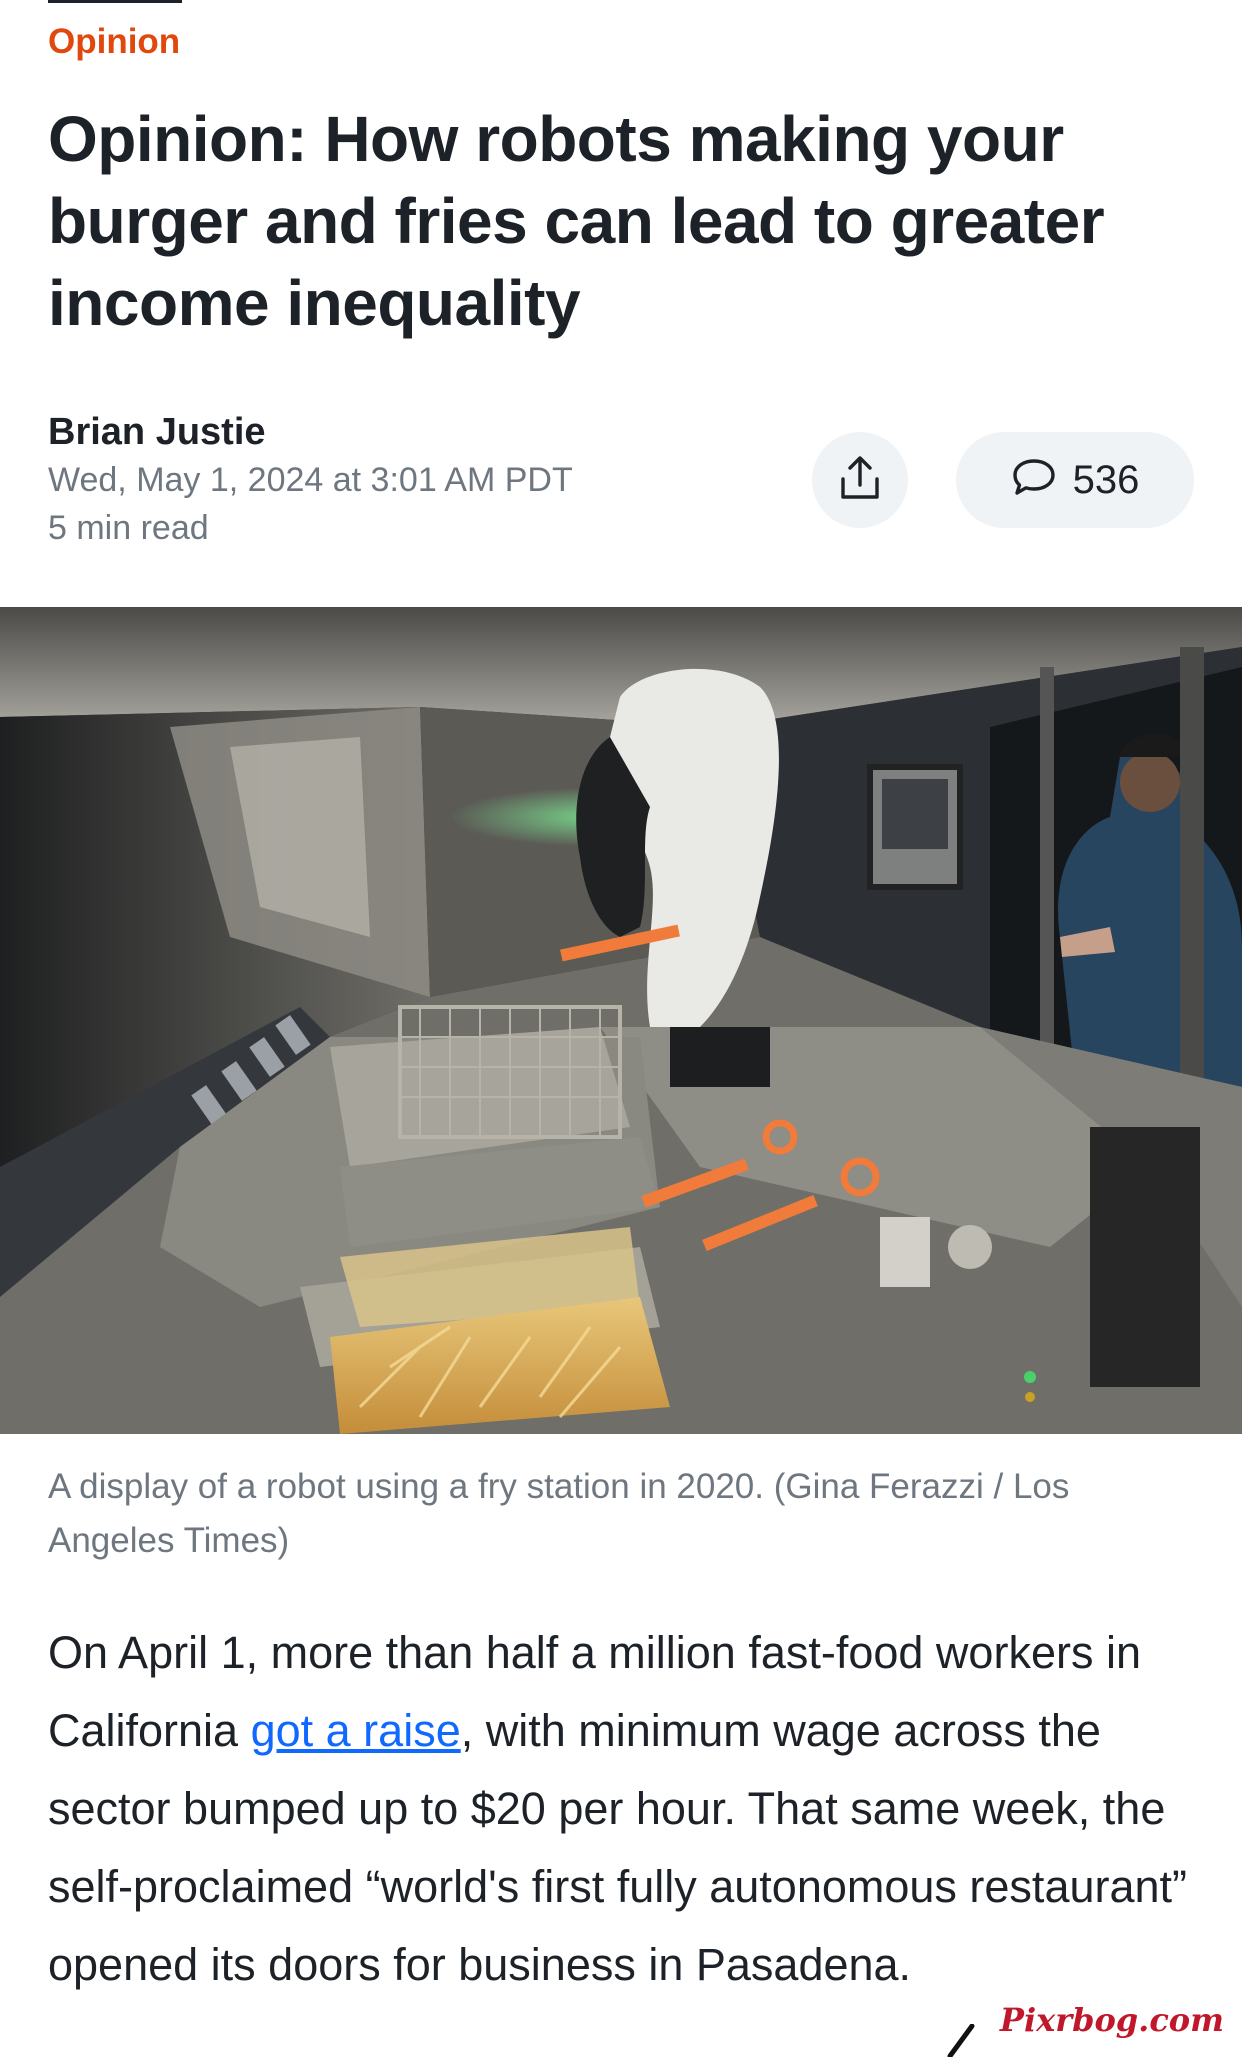 This screenshot has height=2057, width=1242. I want to click on watermark: Pixrbog.com, so click(1111, 2020).